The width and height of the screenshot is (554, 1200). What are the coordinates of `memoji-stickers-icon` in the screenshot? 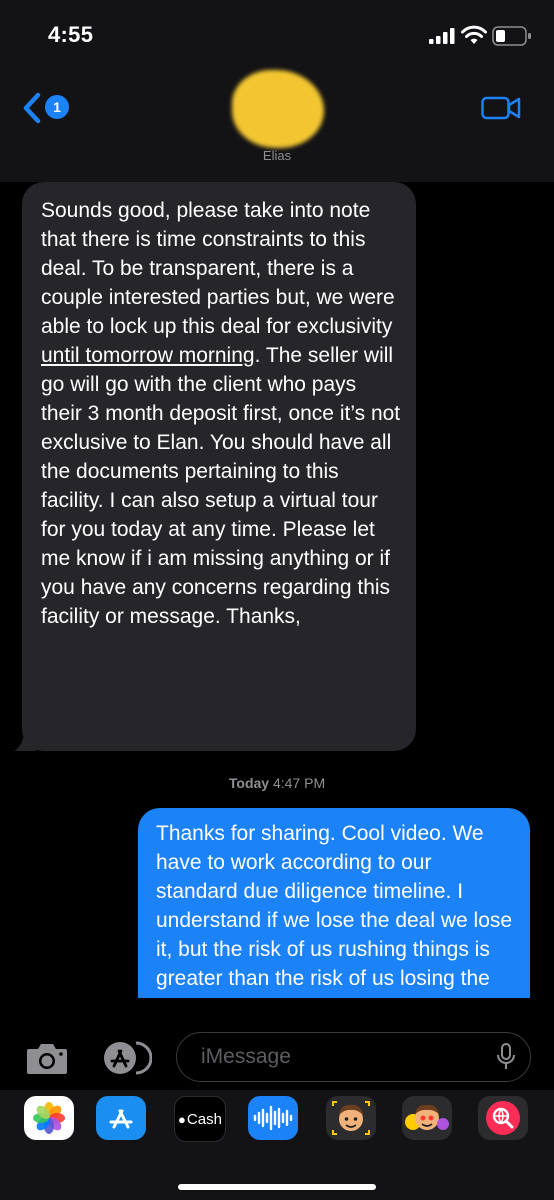 It's located at (427, 1118).